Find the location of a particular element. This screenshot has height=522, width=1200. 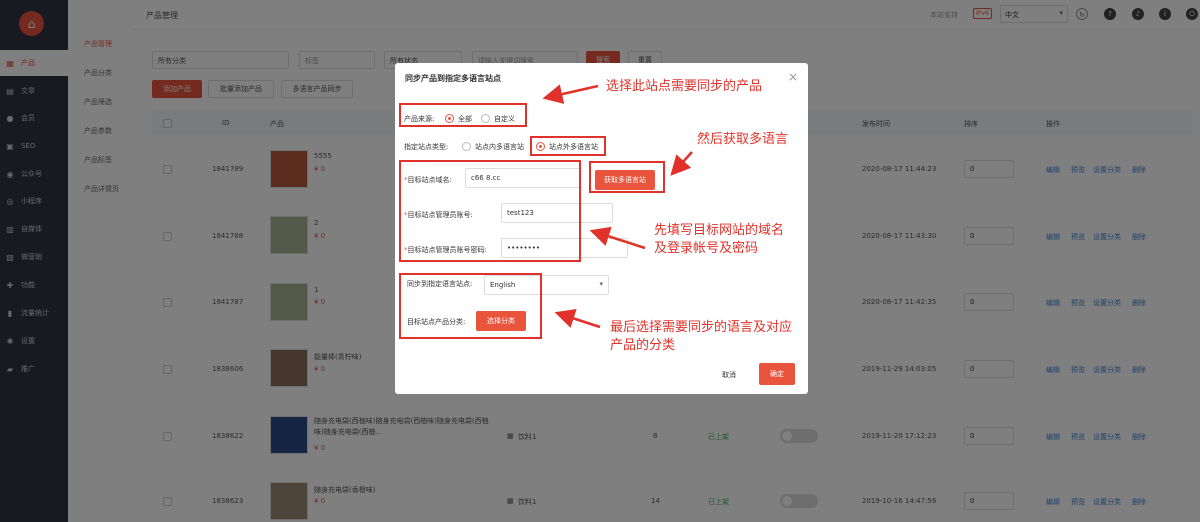

annotation-text-3: 先填写目标网站的域名 及登录帐号及密码 is located at coordinates (719, 239).